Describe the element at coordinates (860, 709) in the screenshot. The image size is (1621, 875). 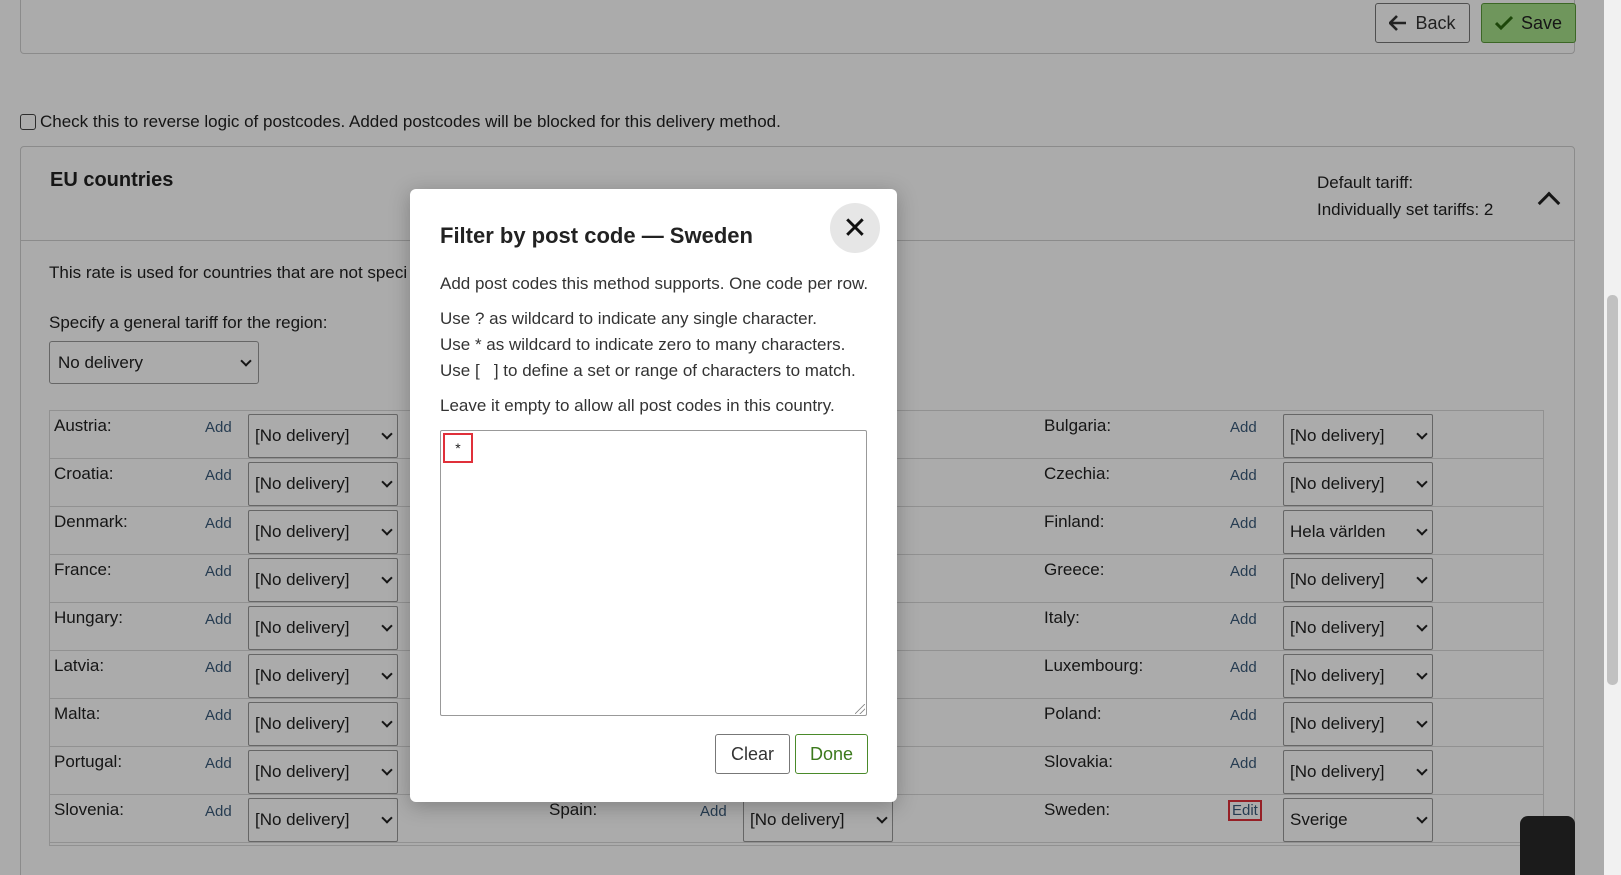
I see `resize-handle-icon` at that location.